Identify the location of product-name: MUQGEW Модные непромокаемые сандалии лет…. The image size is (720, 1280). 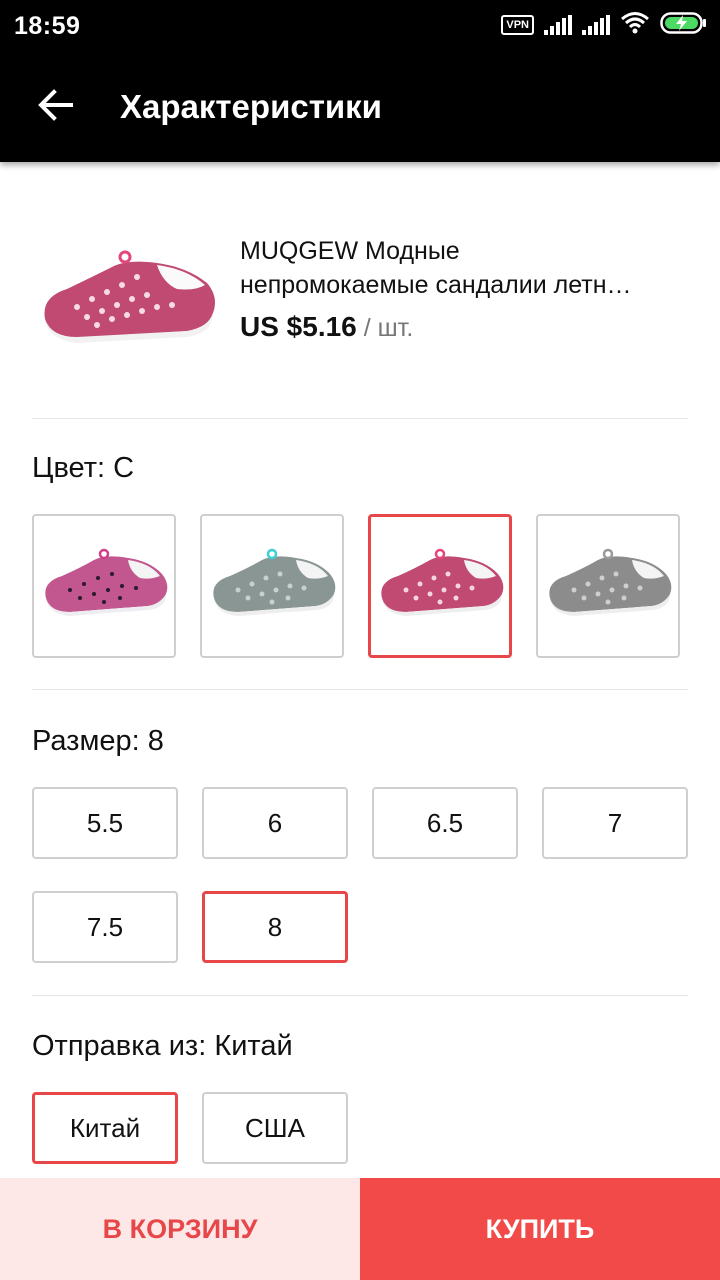
(465, 268).